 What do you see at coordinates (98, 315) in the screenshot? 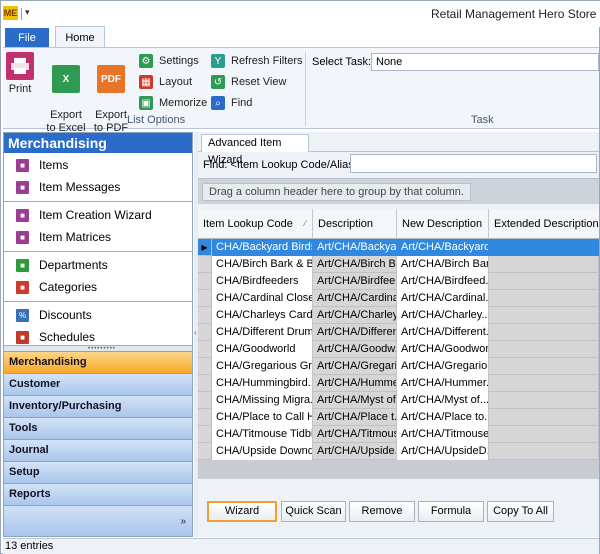
I see `nav-item-discounts: % Discounts` at bounding box center [98, 315].